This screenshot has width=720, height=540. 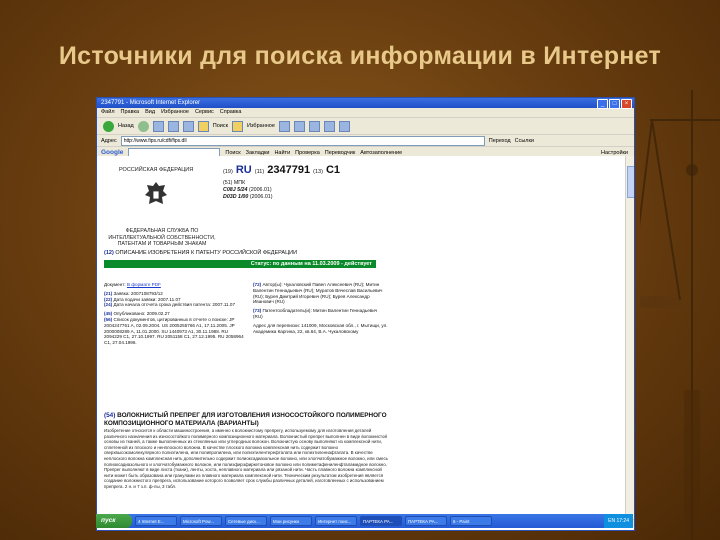 I want to click on menu-tools: Сервис, so click(x=204, y=112).